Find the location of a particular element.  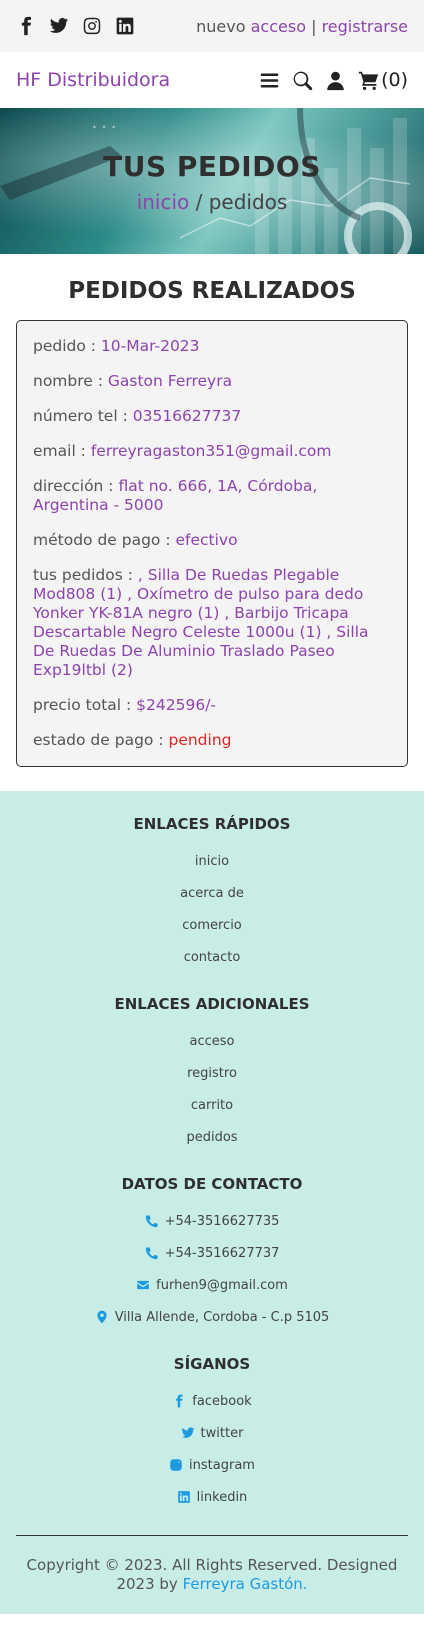

footer-link-acceso: acceso is located at coordinates (212, 1041).